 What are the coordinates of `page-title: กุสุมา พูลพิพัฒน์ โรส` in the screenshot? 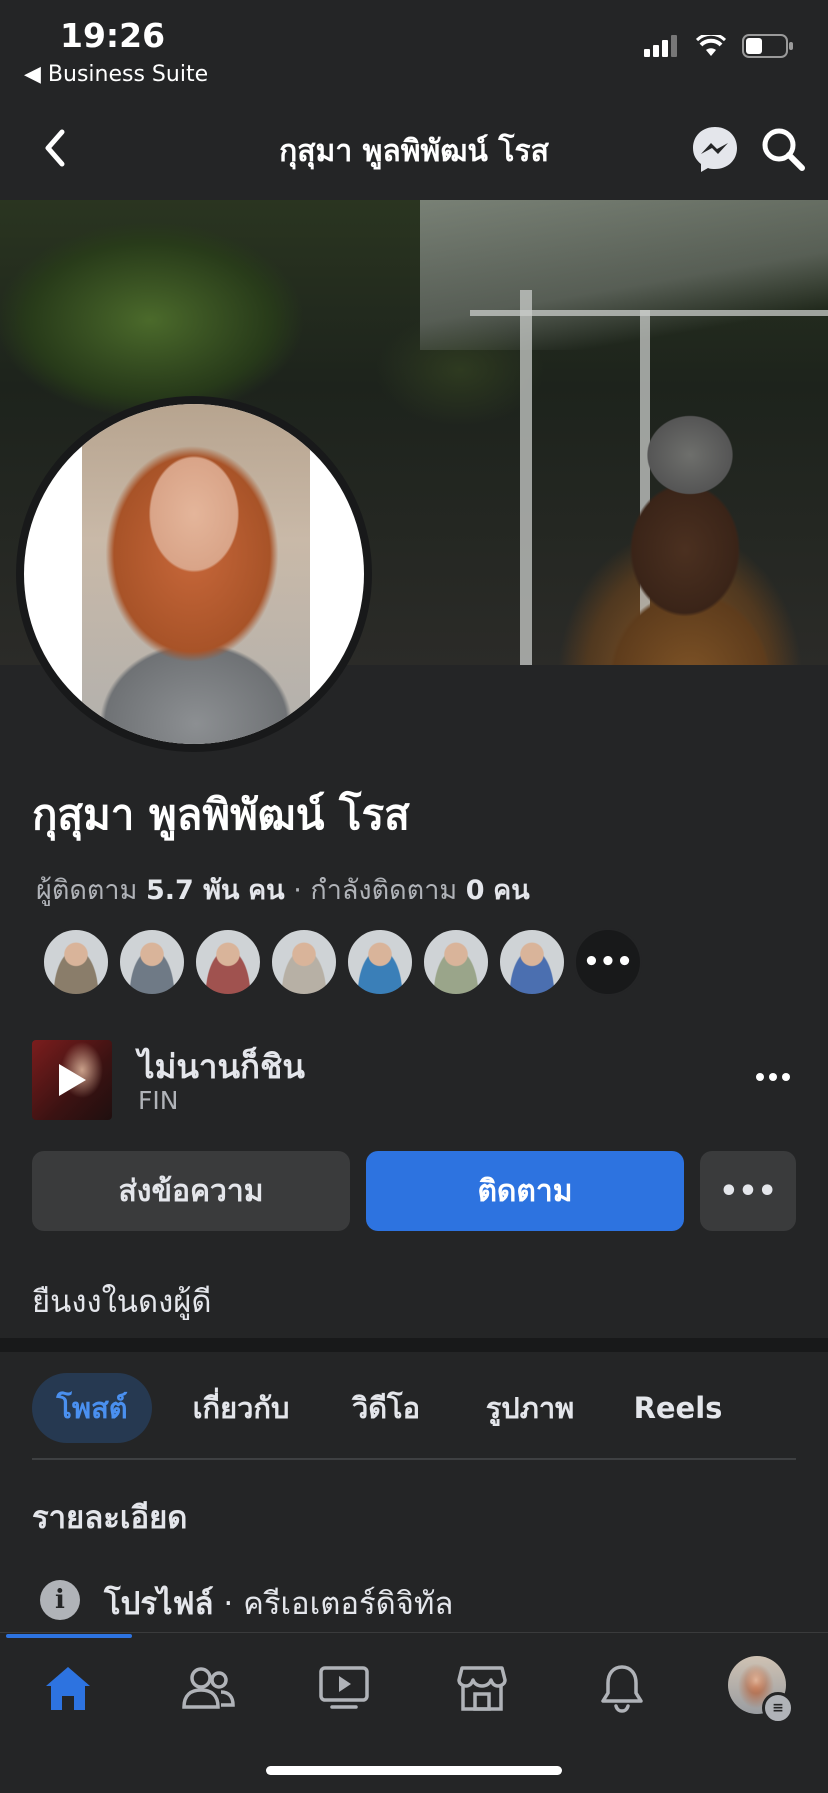 It's located at (414, 151).